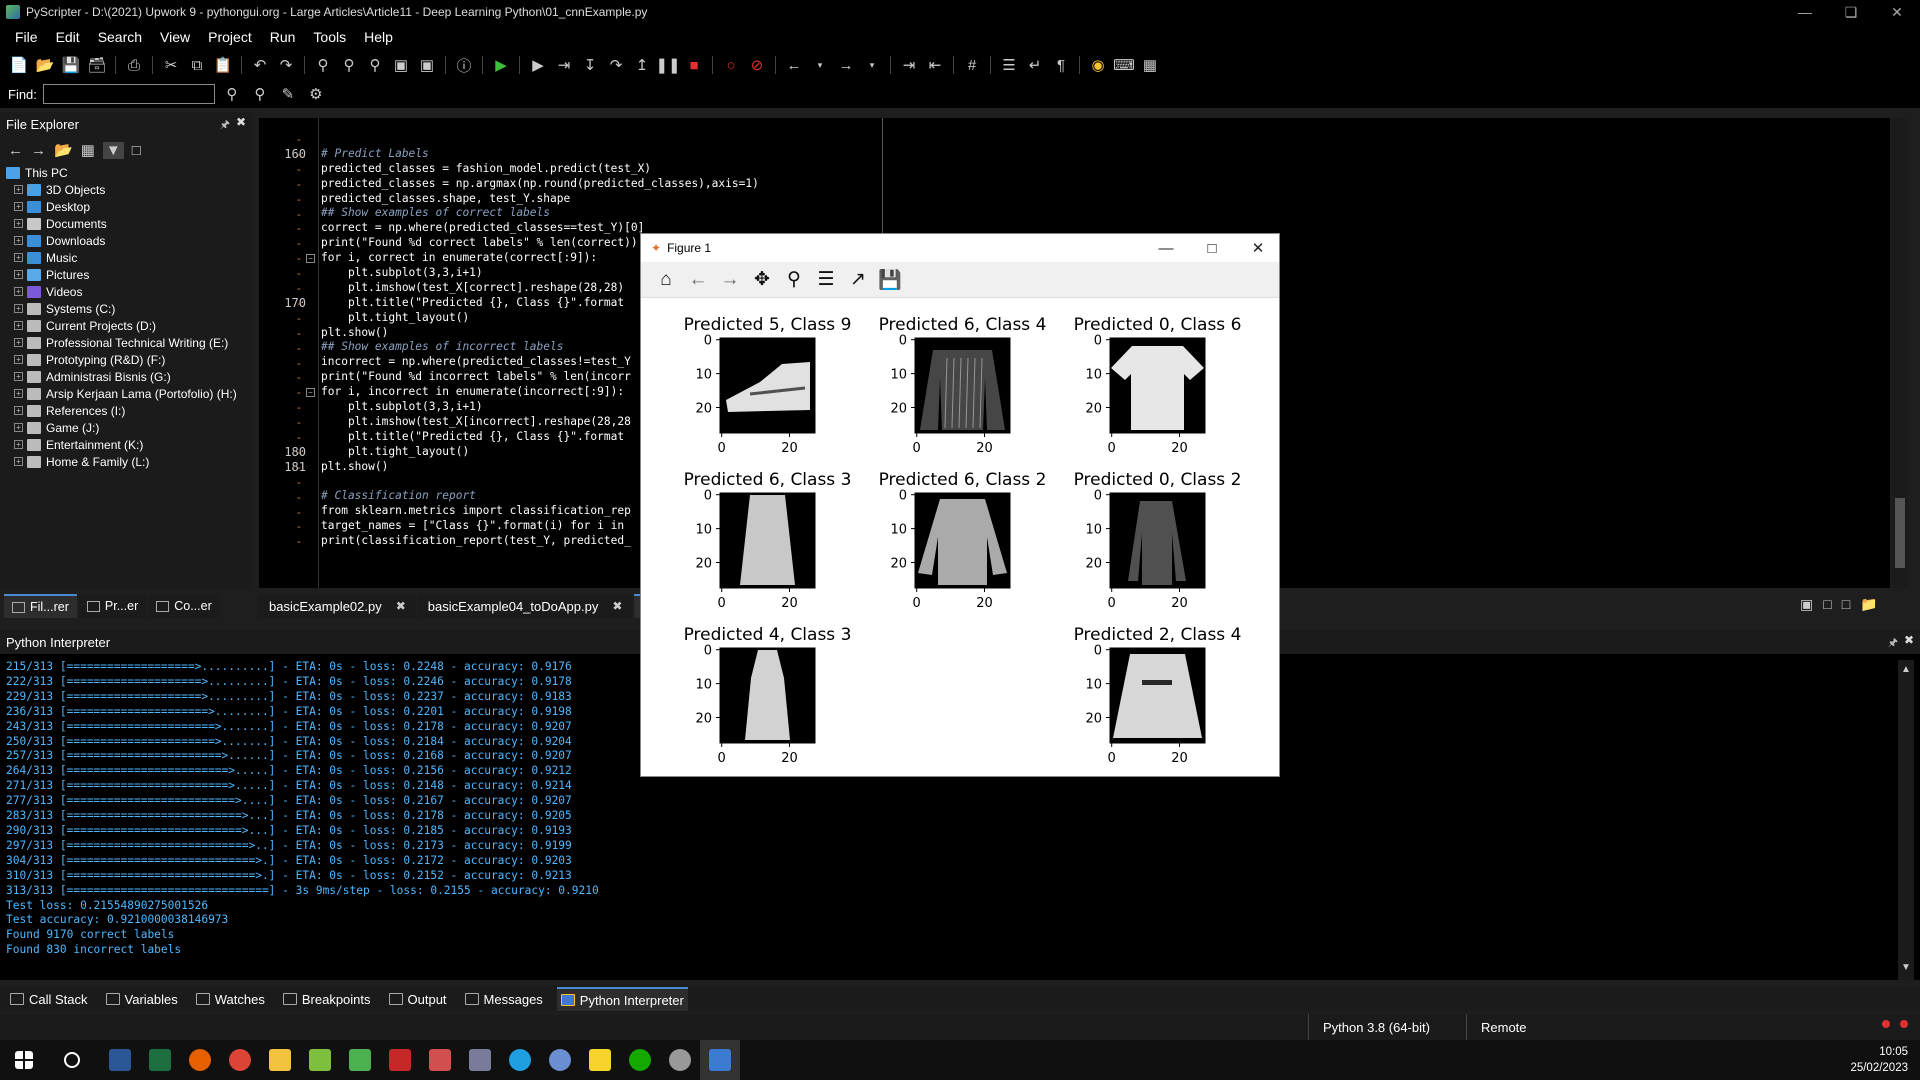 Image resolution: width=1920 pixels, height=1080 pixels. I want to click on left-tab: Co...er, so click(184, 606).